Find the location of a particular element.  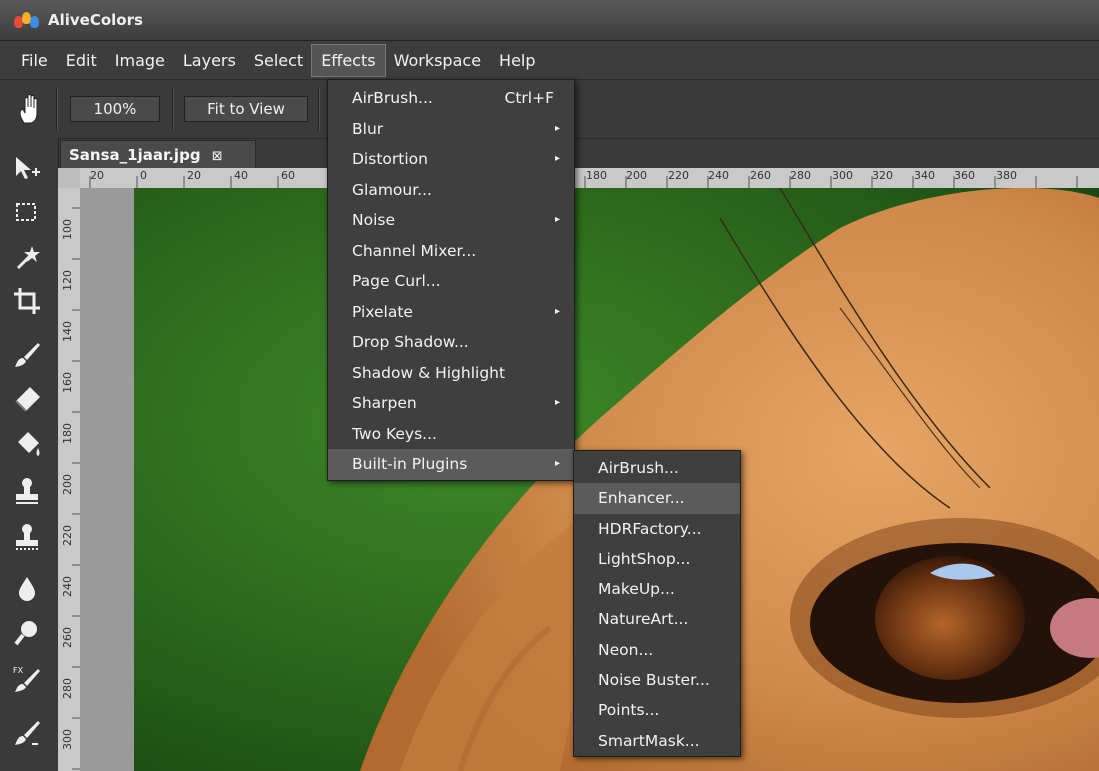

fit-to-view-button: Fit to View is located at coordinates (246, 109).